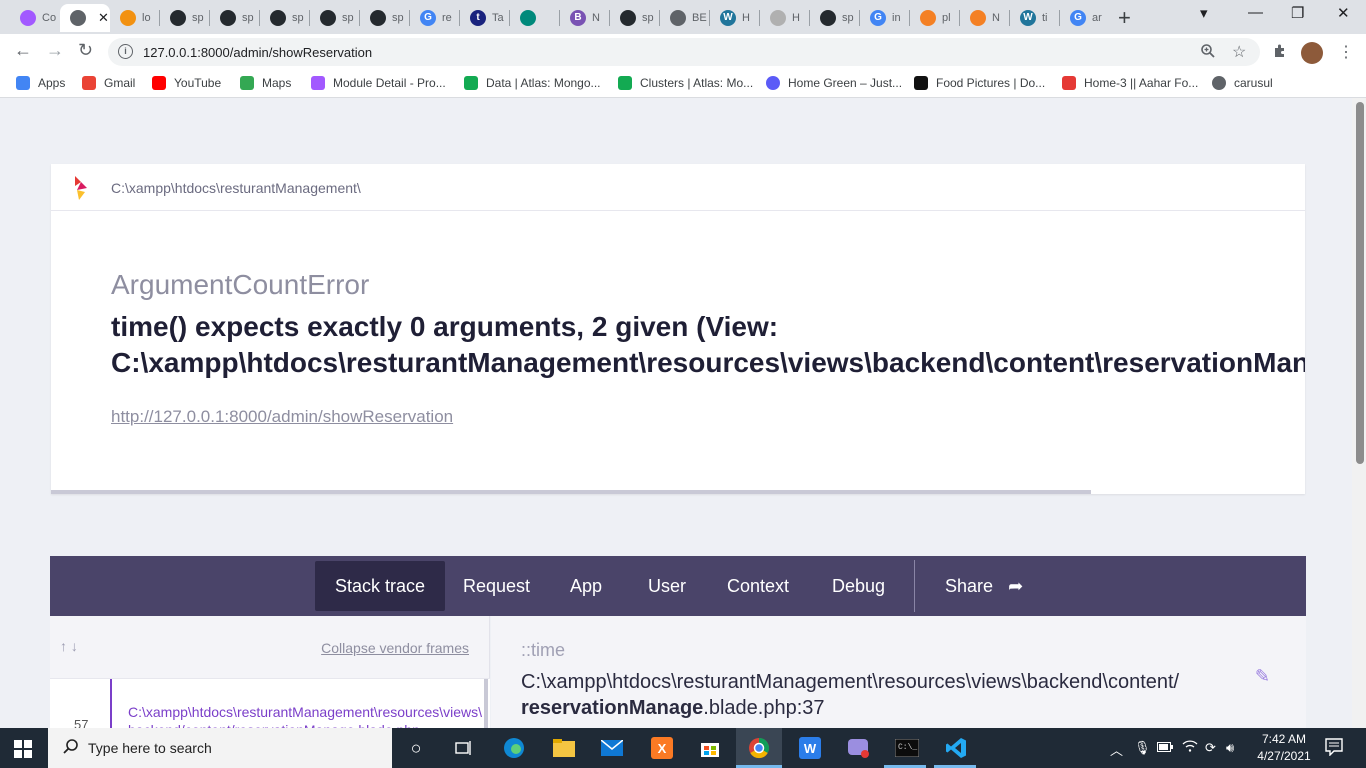  What do you see at coordinates (514, 748) in the screenshot?
I see `edge-icon` at bounding box center [514, 748].